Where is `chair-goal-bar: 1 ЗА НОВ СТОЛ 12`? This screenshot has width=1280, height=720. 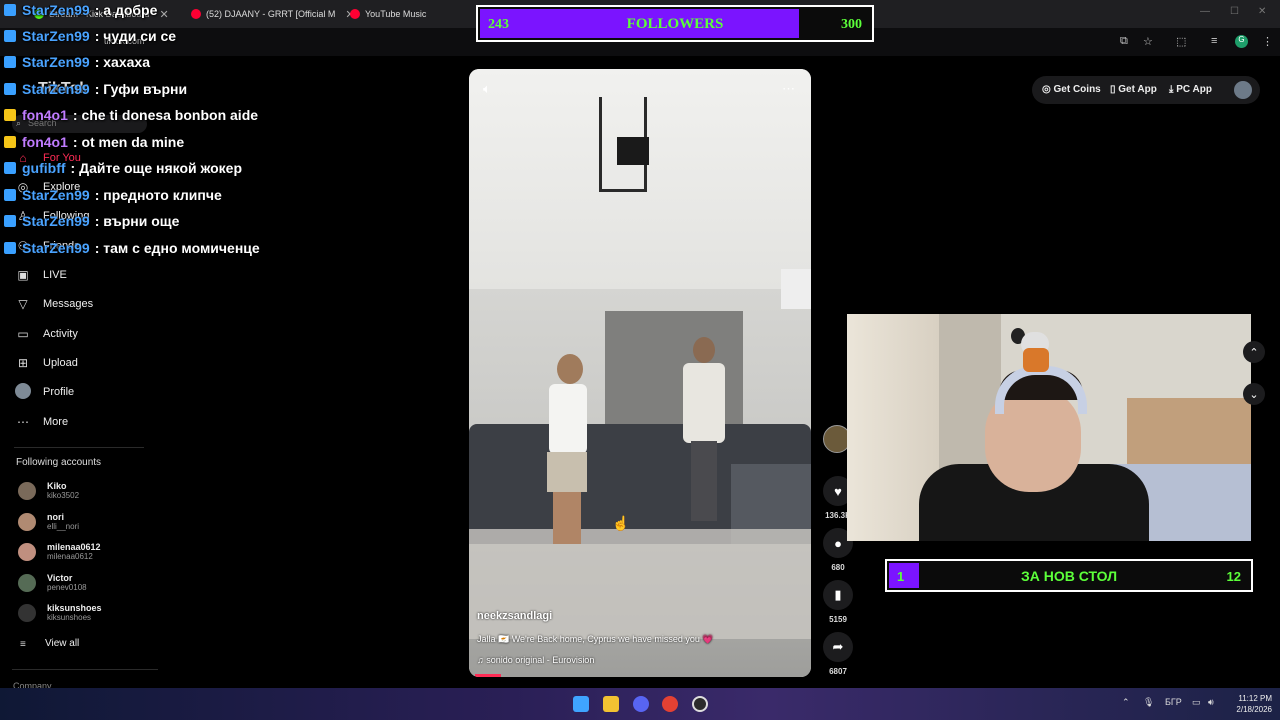
chair-goal-bar: 1 ЗА НОВ СТОЛ 12 is located at coordinates (1069, 575).